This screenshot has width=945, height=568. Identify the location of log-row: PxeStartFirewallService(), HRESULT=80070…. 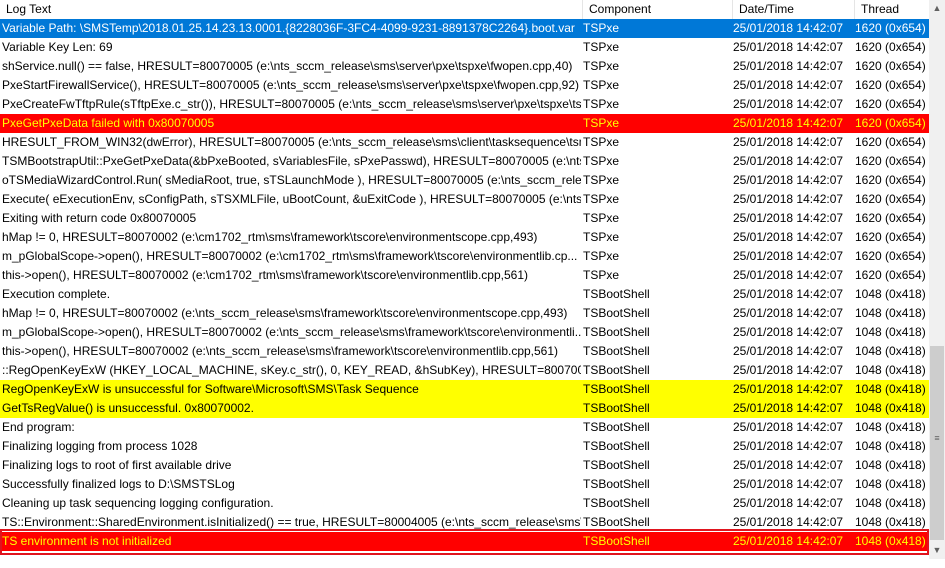
(464, 85).